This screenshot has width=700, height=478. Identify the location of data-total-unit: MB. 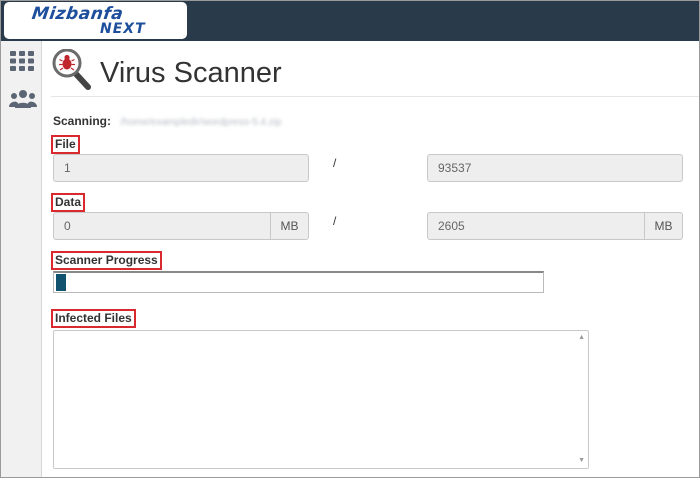
(664, 226).